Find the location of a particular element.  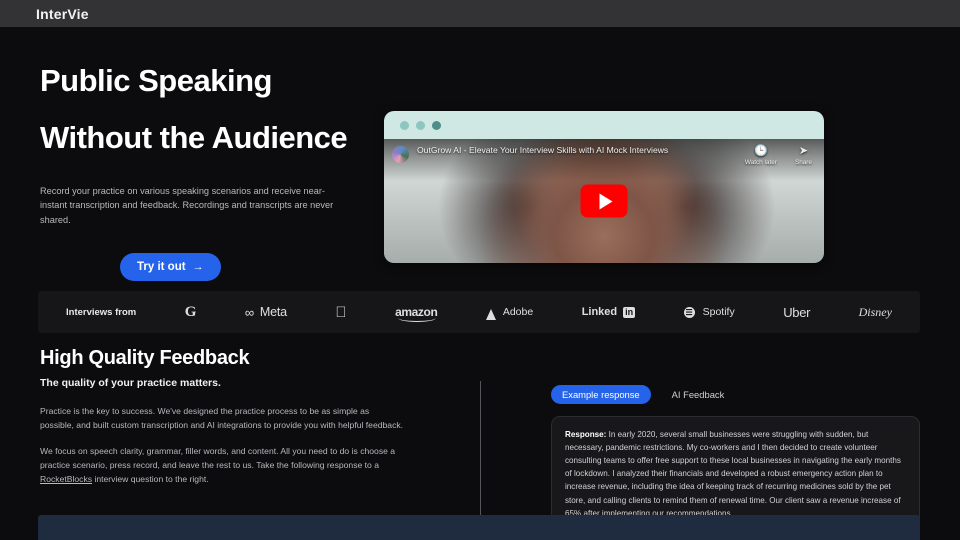

window-dot-2-icon is located at coordinates (420, 125).